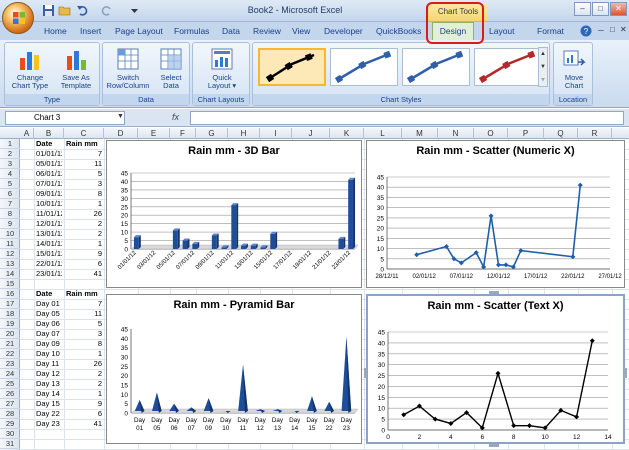 The height and width of the screenshot is (450, 629). Describe the element at coordinates (120, 116) in the screenshot. I see `name-box-dropdown-icon: ▼` at that location.